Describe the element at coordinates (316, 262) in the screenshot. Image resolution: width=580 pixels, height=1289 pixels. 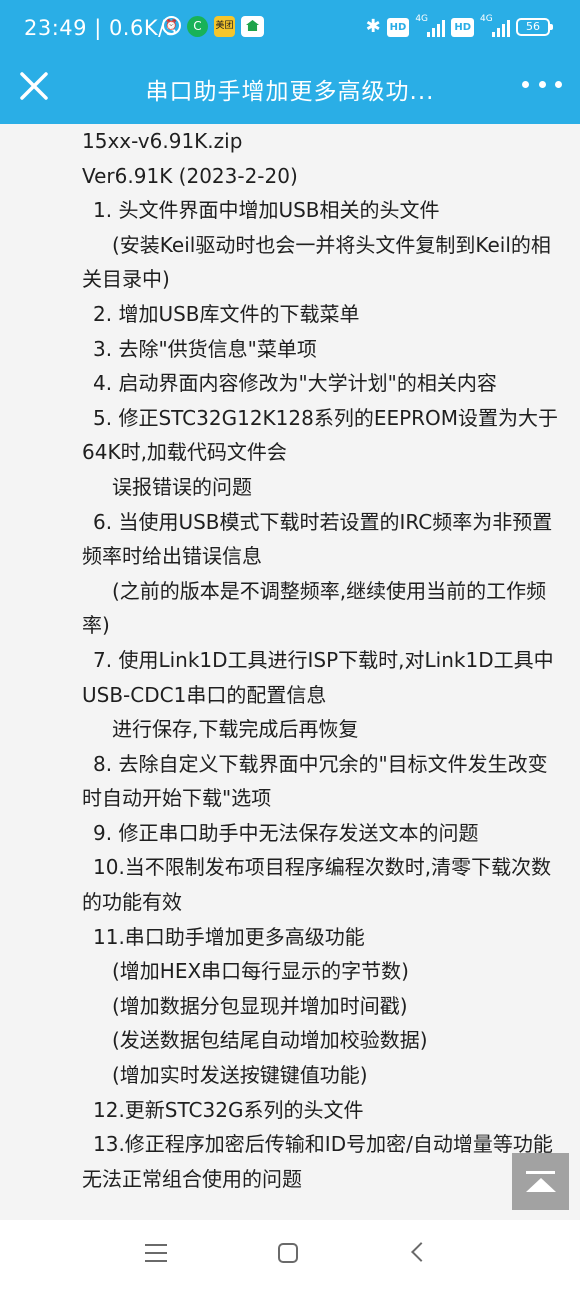
I see `content-line: (安装Keil驱动时也会一并将头文件复制到Keil的相关目录中)` at that location.